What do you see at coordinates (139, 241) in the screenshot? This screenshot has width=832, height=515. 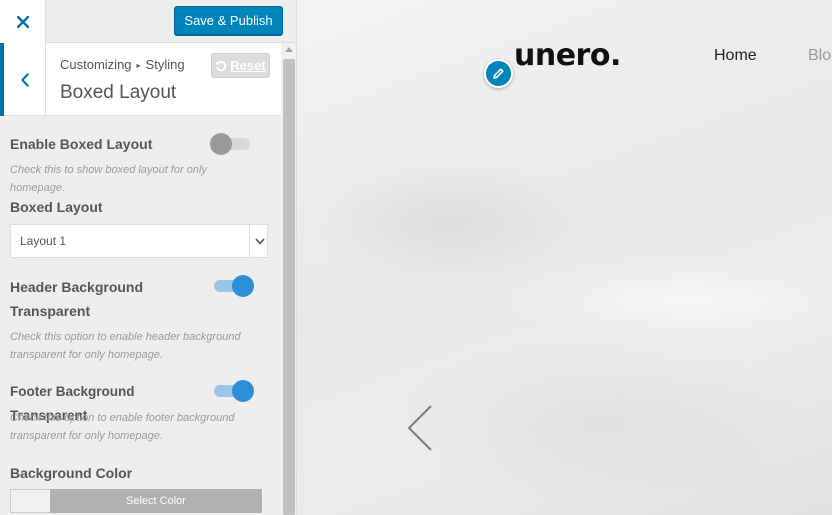 I see `boxed-layout-select: Layout 1` at bounding box center [139, 241].